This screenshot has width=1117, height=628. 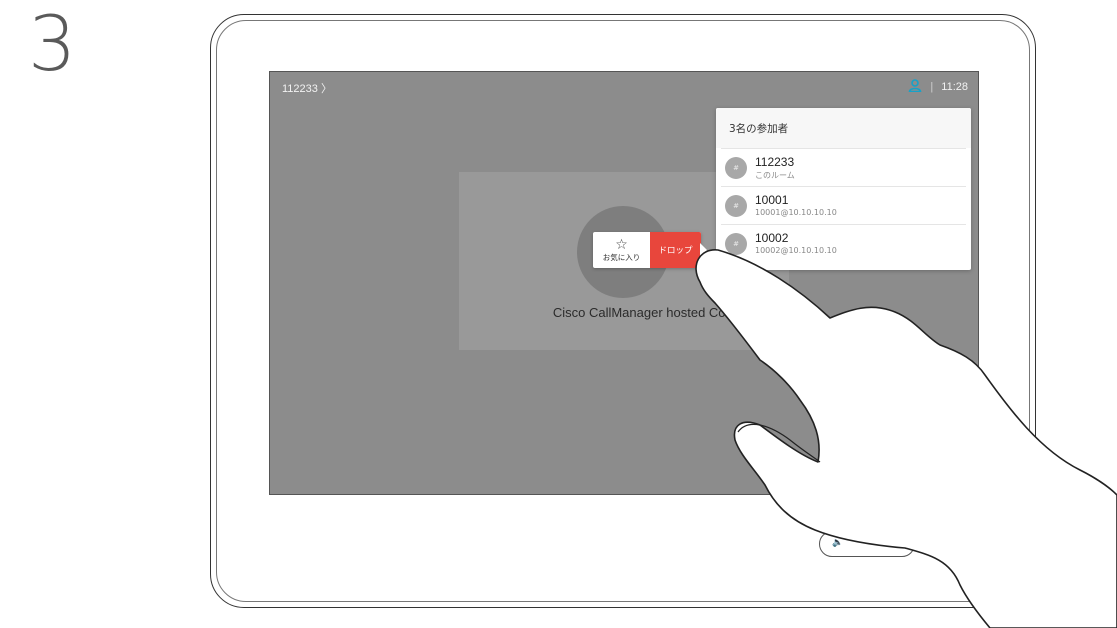 What do you see at coordinates (867, 544) in the screenshot?
I see `volume-button: 🔈` at bounding box center [867, 544].